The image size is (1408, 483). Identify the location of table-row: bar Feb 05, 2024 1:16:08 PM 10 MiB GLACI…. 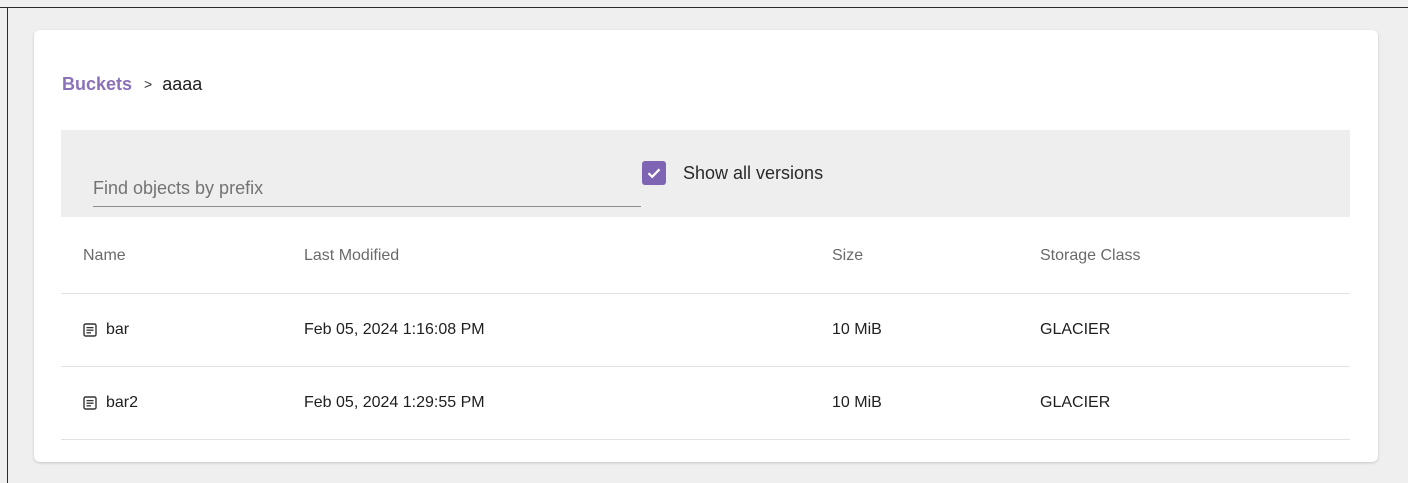
(705, 330).